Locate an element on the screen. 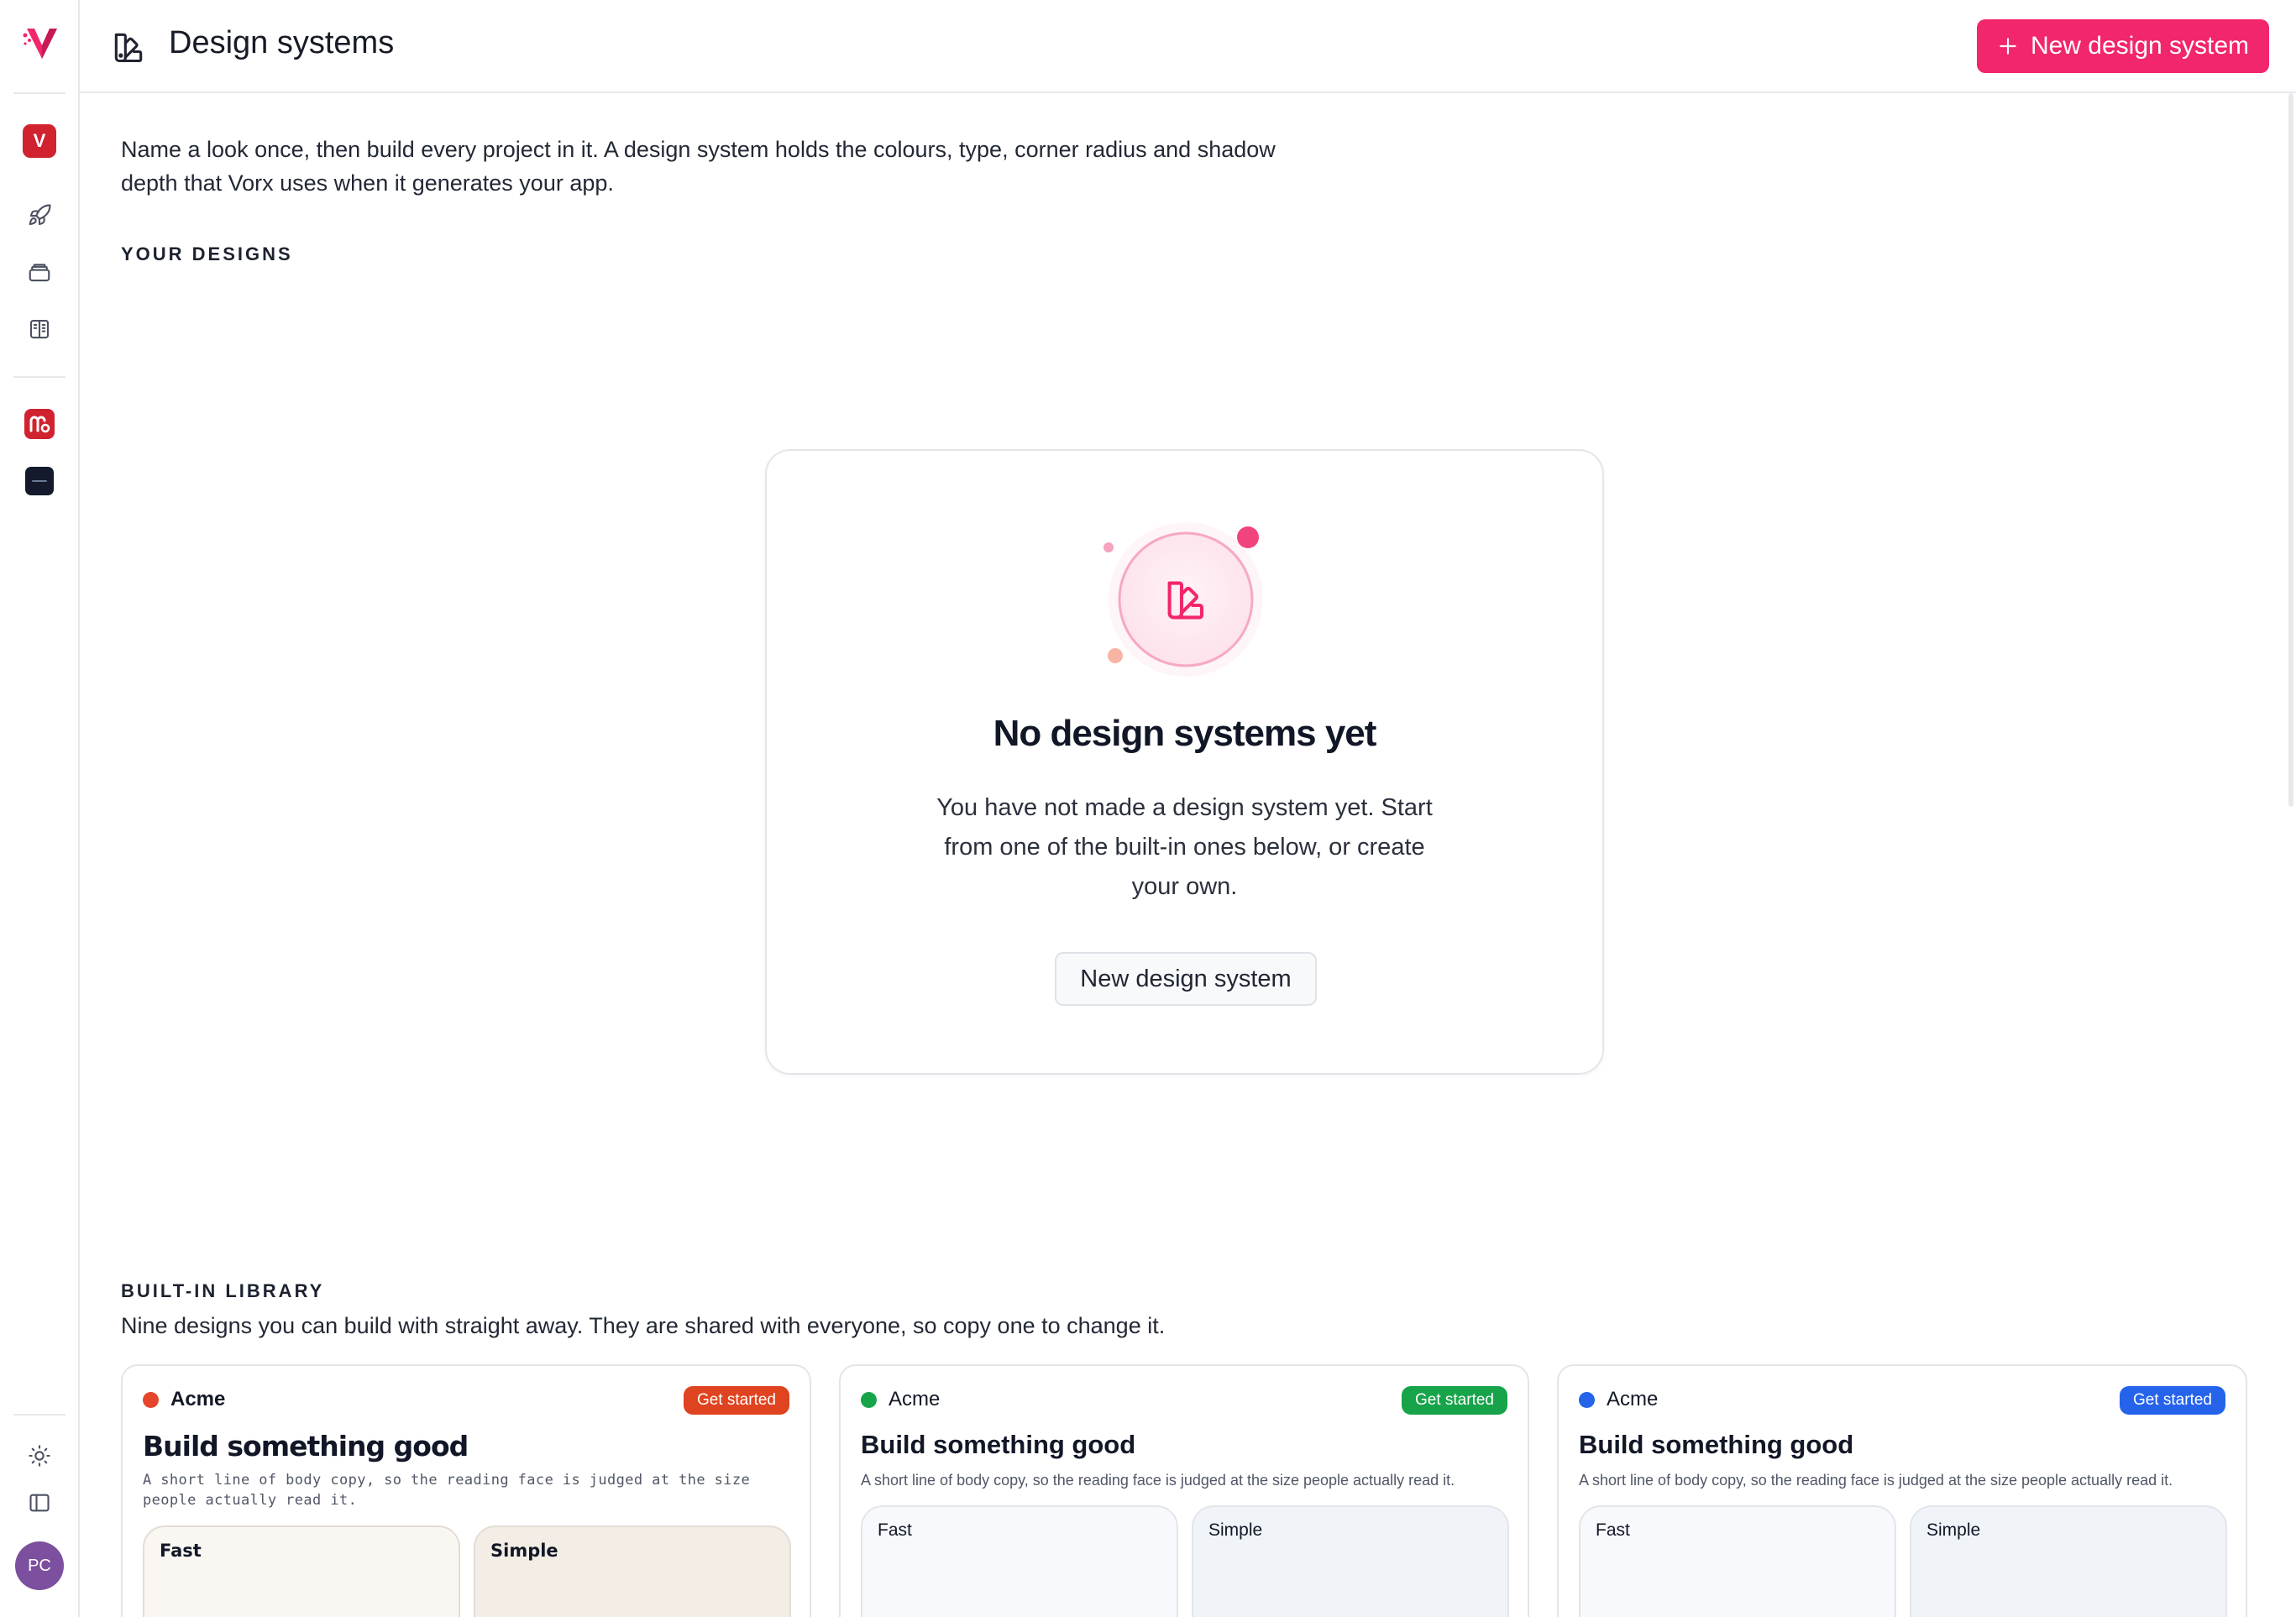 Image resolution: width=2296 pixels, height=1617 pixels. new-design-system-button: New design system is located at coordinates (2123, 46).